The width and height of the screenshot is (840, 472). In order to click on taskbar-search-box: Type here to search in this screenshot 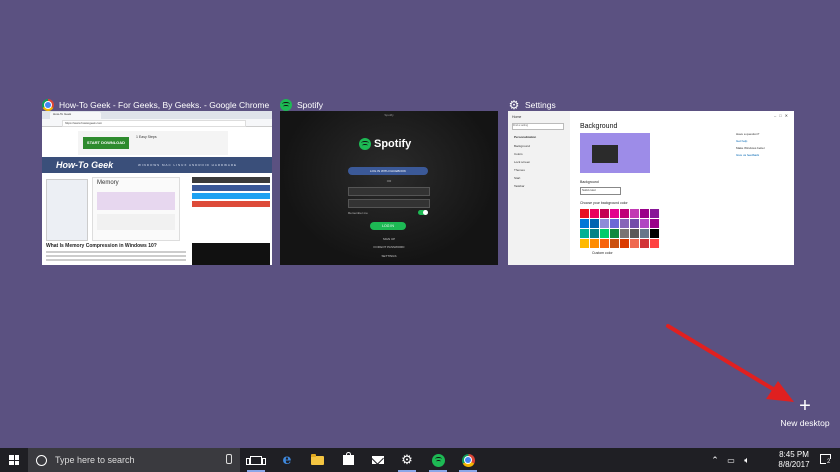, I will do `click(134, 460)`.